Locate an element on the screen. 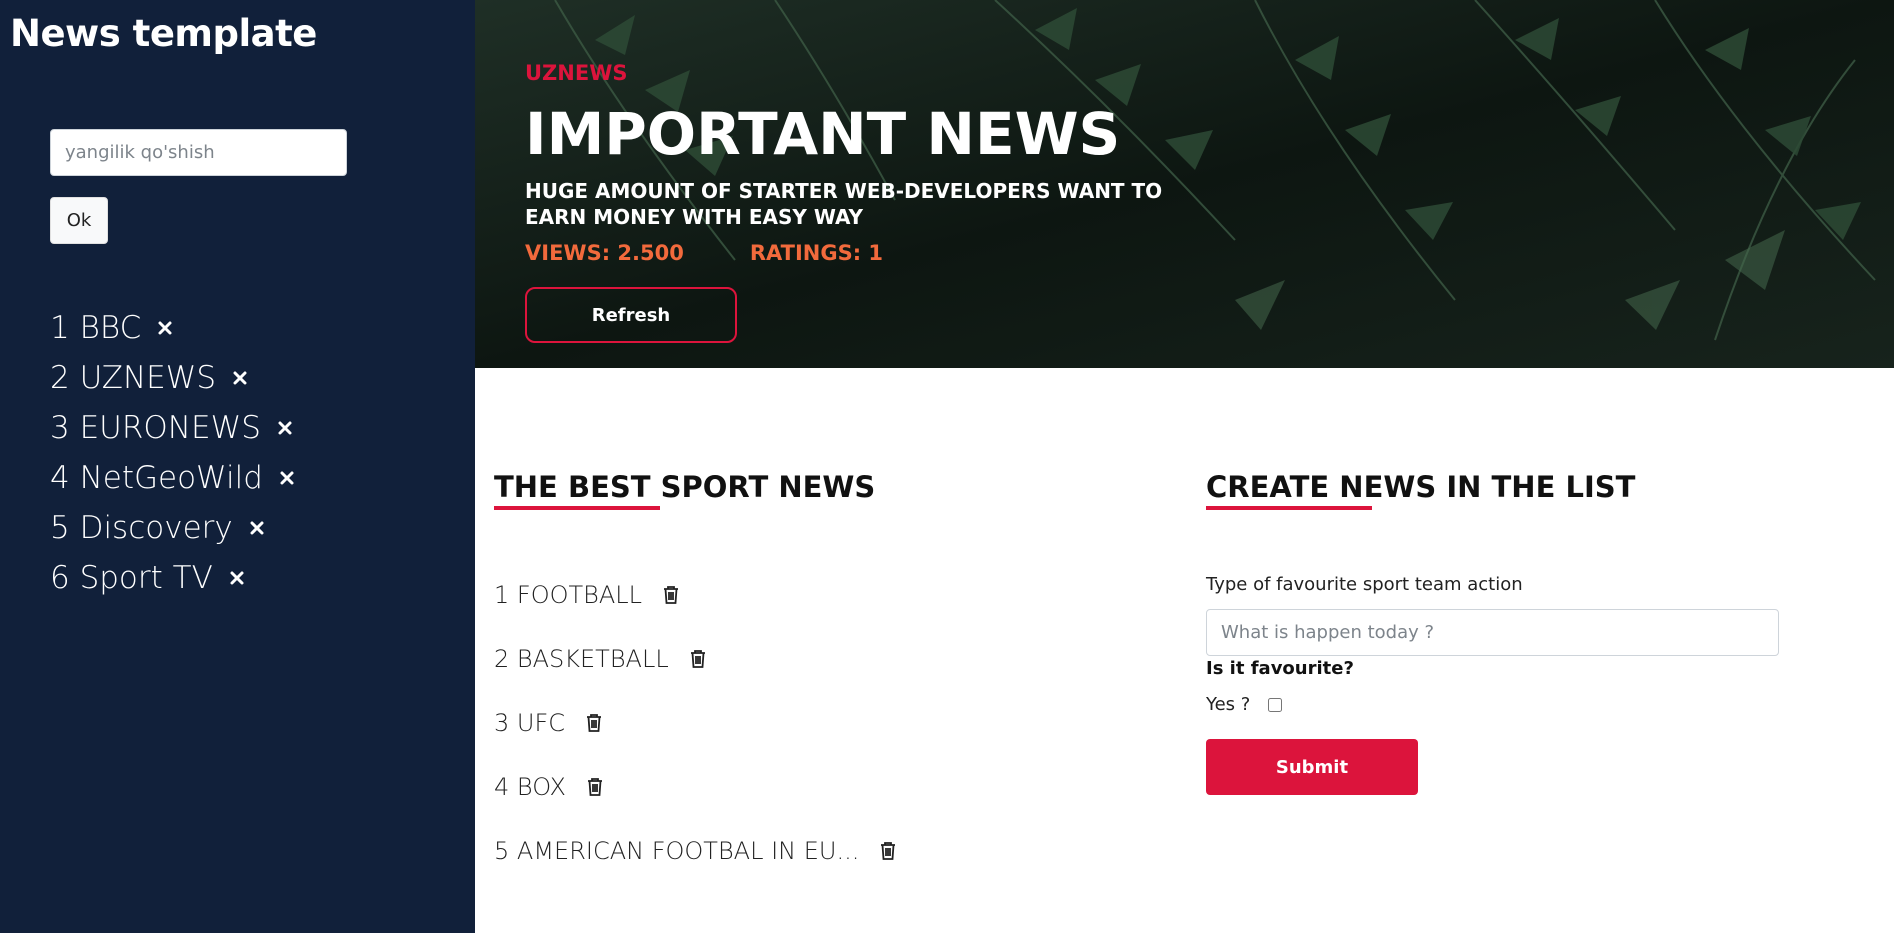 This screenshot has height=933, width=1894. sport-item: 3 UFC is located at coordinates (695, 723).